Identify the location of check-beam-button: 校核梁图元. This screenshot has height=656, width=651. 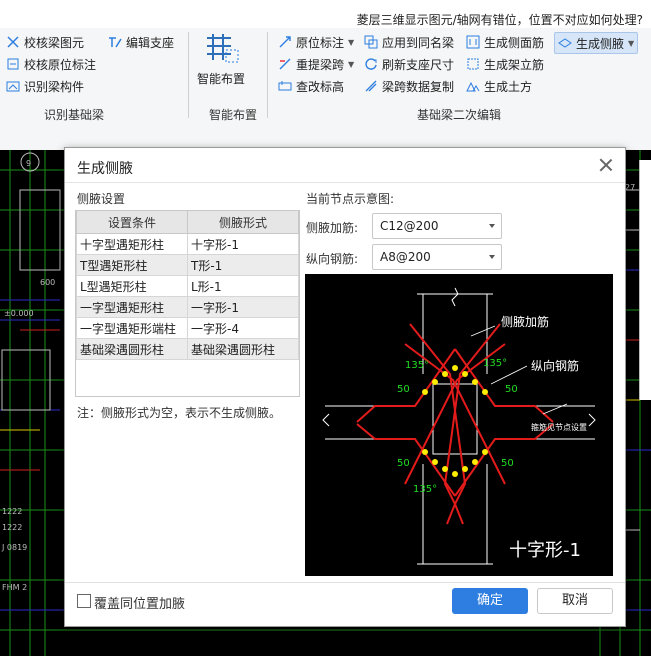
(45, 42).